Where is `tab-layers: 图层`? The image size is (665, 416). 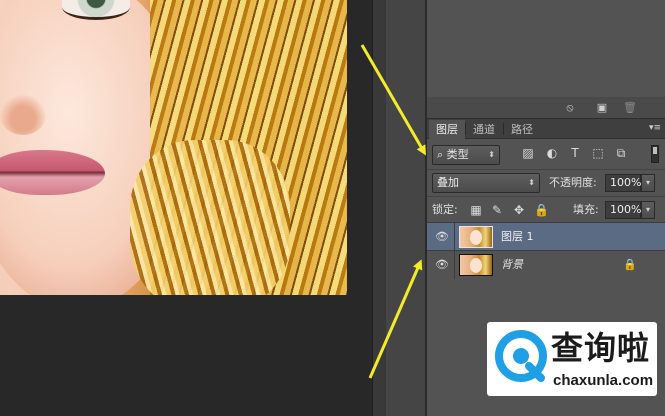
tab-layers: 图层 is located at coordinates (447, 129).